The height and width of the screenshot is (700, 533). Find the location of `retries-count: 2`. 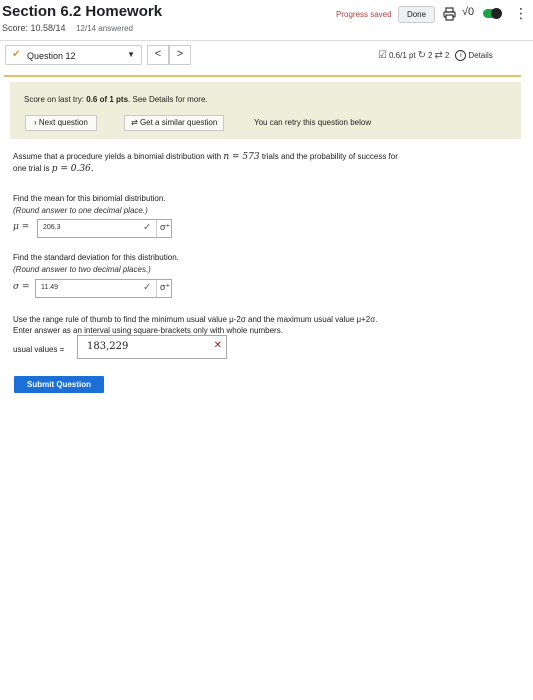

retries-count: 2 is located at coordinates (430, 55).